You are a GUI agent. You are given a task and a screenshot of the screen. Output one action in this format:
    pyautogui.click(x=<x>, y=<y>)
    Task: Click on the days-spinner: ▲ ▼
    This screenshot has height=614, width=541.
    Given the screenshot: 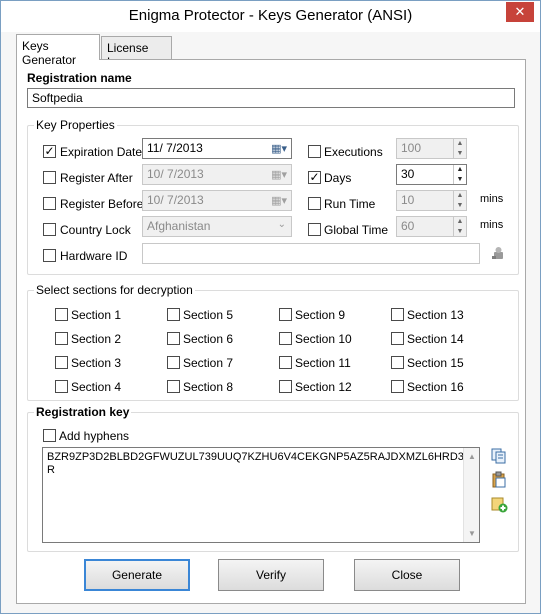 What is the action you would take?
    pyautogui.click(x=459, y=174)
    